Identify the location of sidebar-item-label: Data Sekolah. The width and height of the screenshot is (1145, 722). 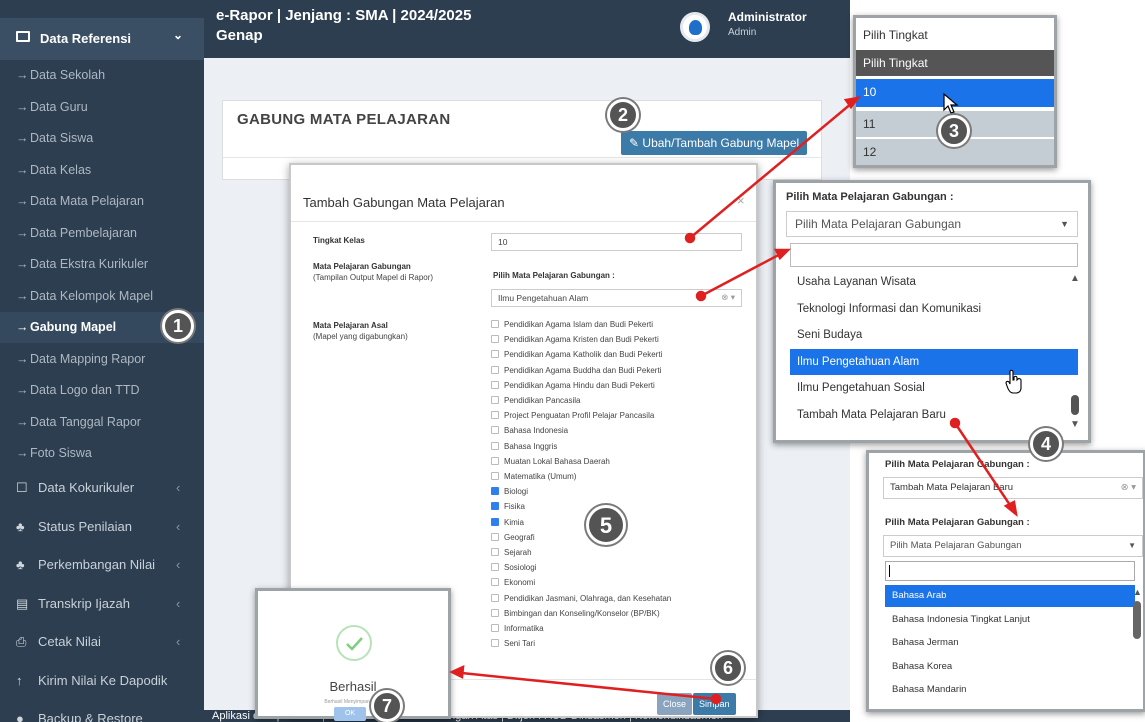
(68, 75).